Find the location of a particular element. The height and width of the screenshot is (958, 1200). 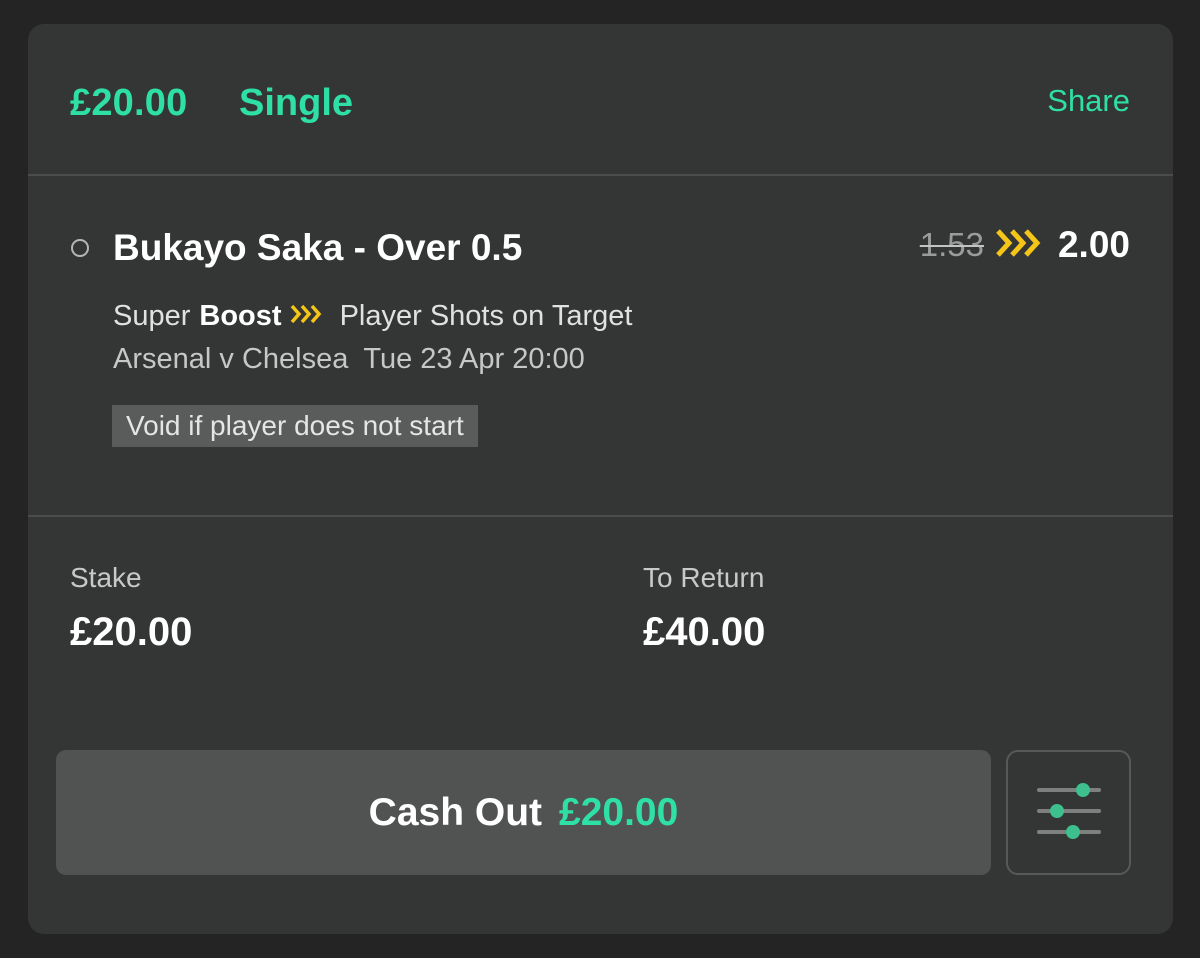

market-line: Super Boost Player Shots on Target is located at coordinates (372, 316).